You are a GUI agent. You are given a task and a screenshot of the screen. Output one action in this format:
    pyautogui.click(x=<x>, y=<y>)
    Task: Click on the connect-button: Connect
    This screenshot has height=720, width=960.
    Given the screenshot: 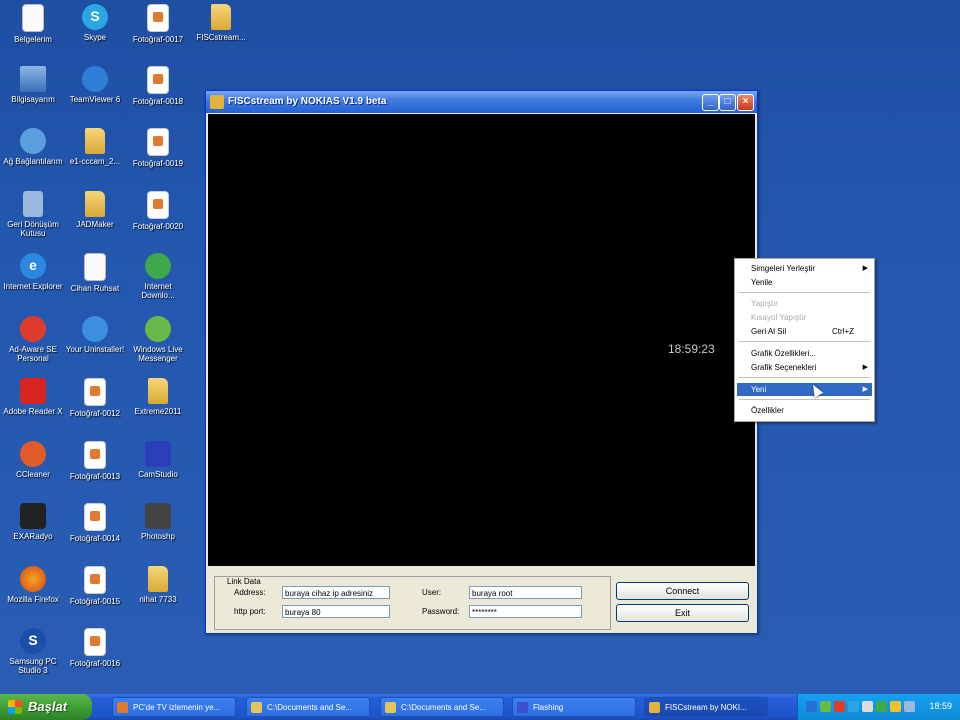 What is the action you would take?
    pyautogui.click(x=682, y=591)
    